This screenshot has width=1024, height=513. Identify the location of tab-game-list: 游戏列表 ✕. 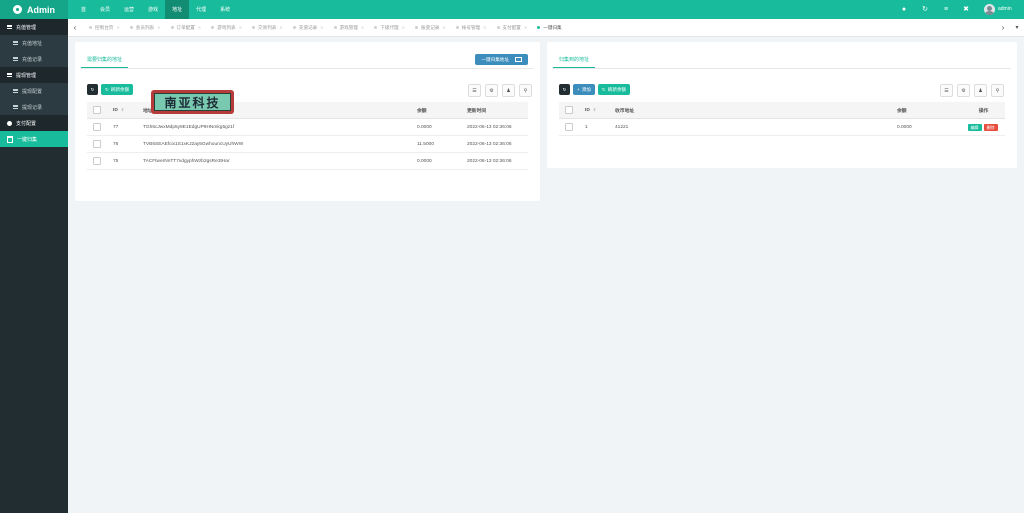
(226, 27).